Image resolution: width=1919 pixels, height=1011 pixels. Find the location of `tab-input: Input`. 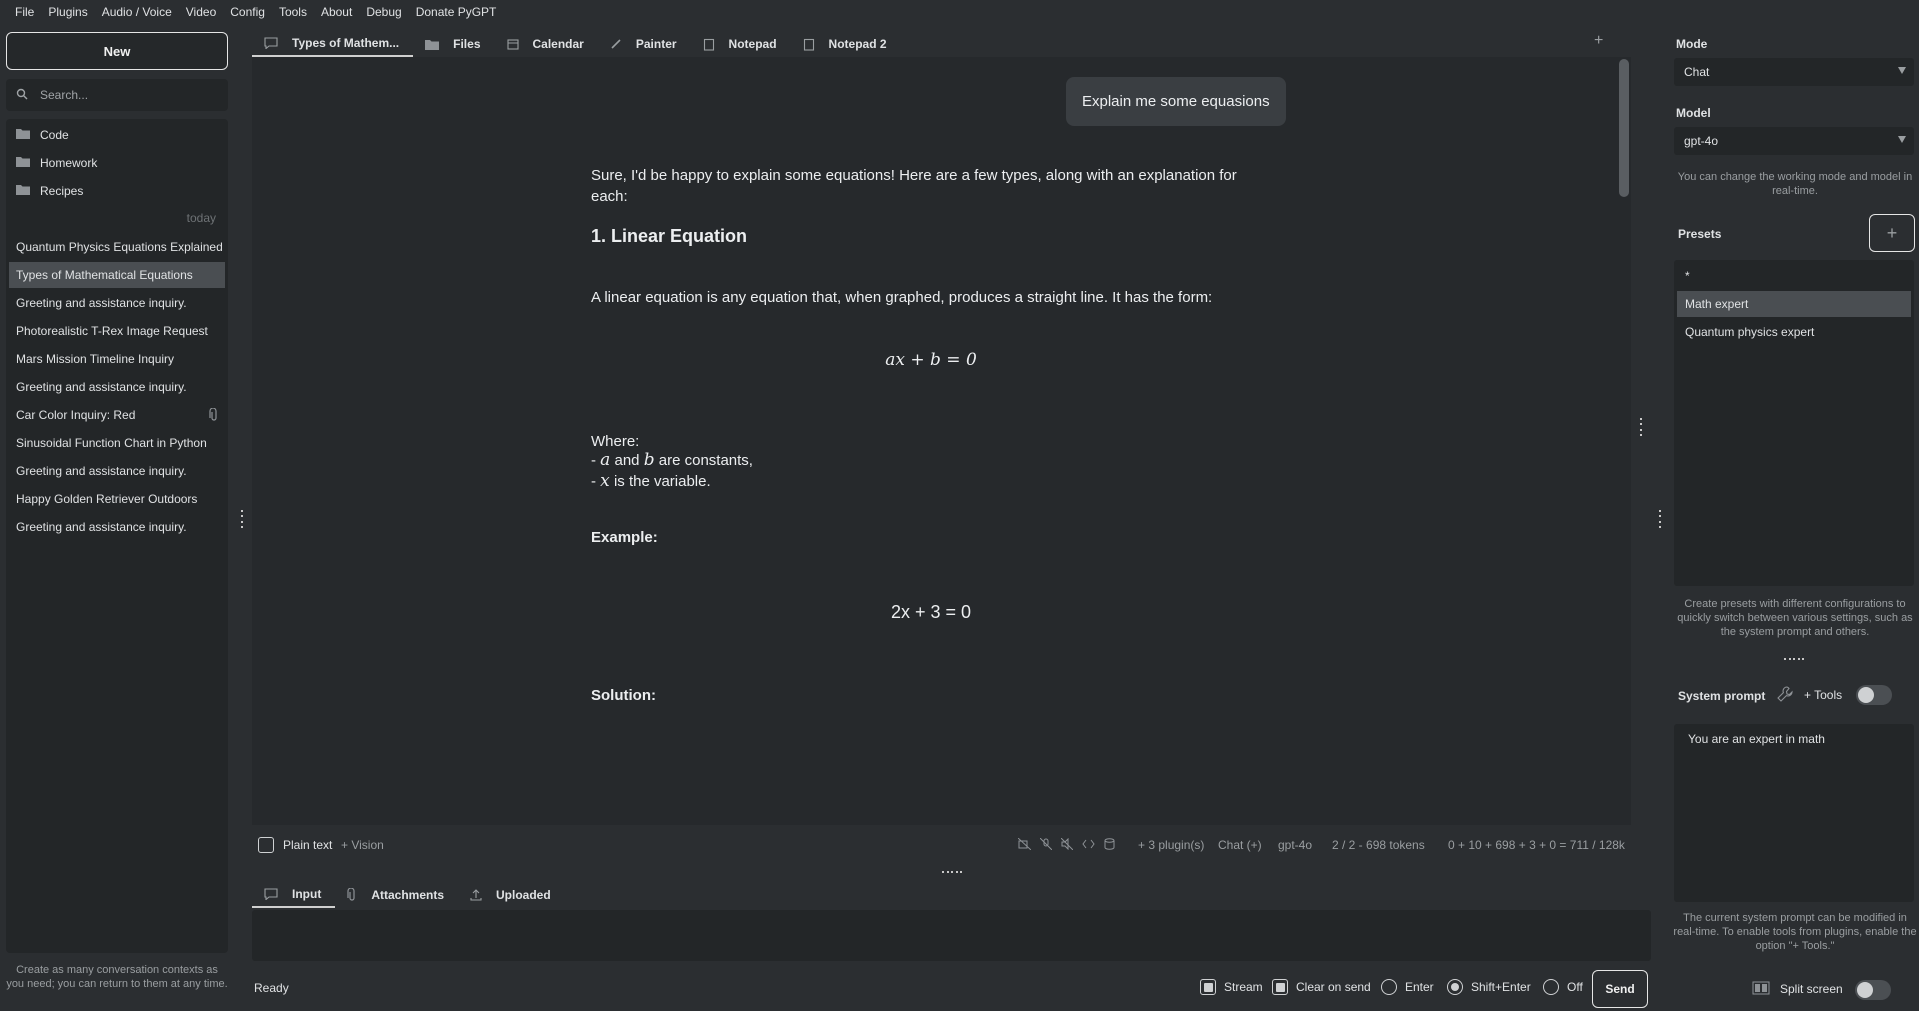

tab-input: Input is located at coordinates (294, 895).